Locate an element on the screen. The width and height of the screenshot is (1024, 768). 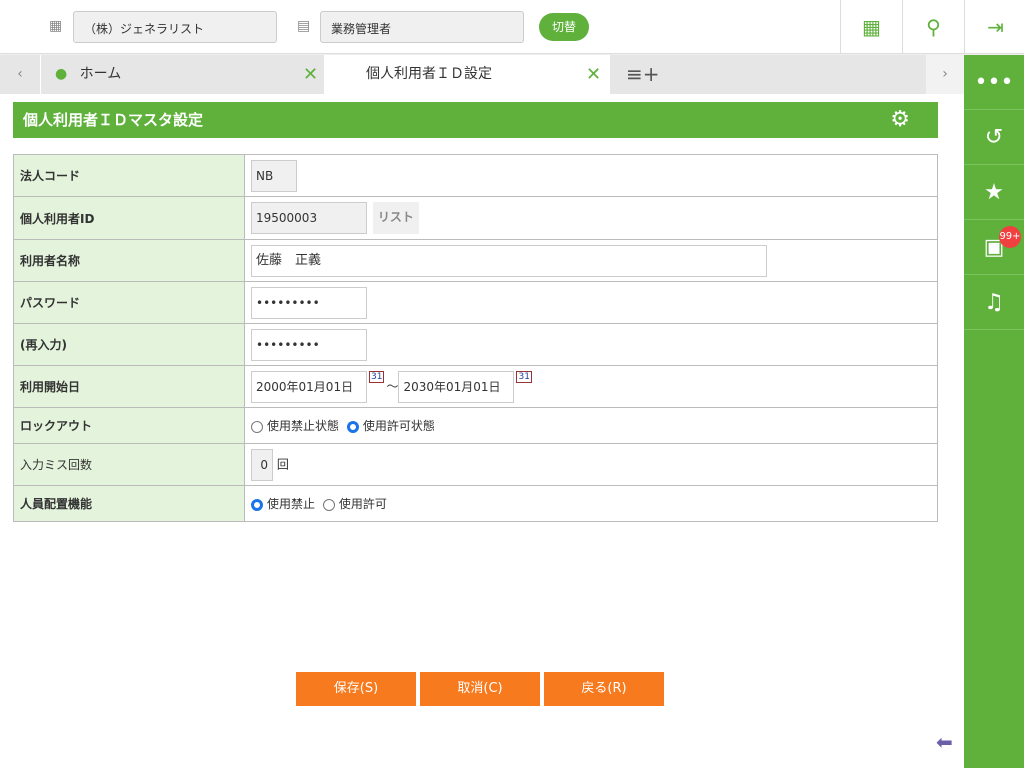
pin-icon: ● is located at coordinates (61, 74).